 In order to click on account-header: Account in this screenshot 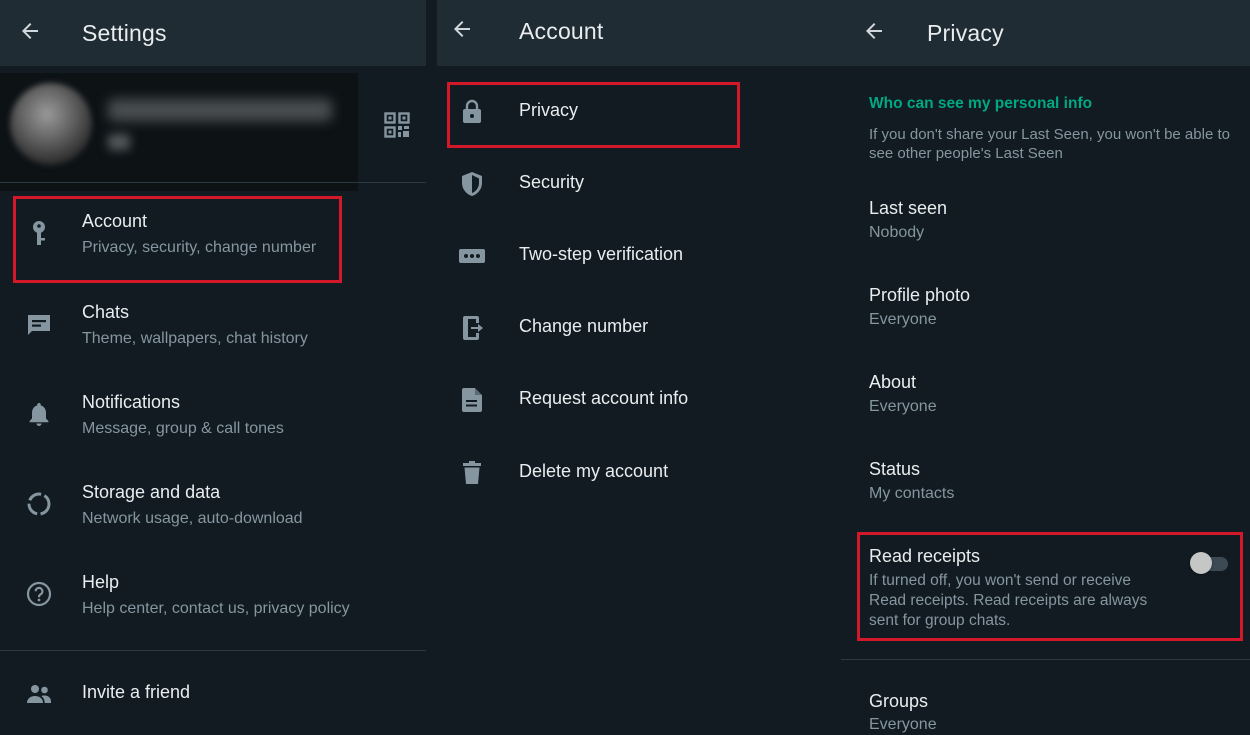, I will do `click(639, 33)`.